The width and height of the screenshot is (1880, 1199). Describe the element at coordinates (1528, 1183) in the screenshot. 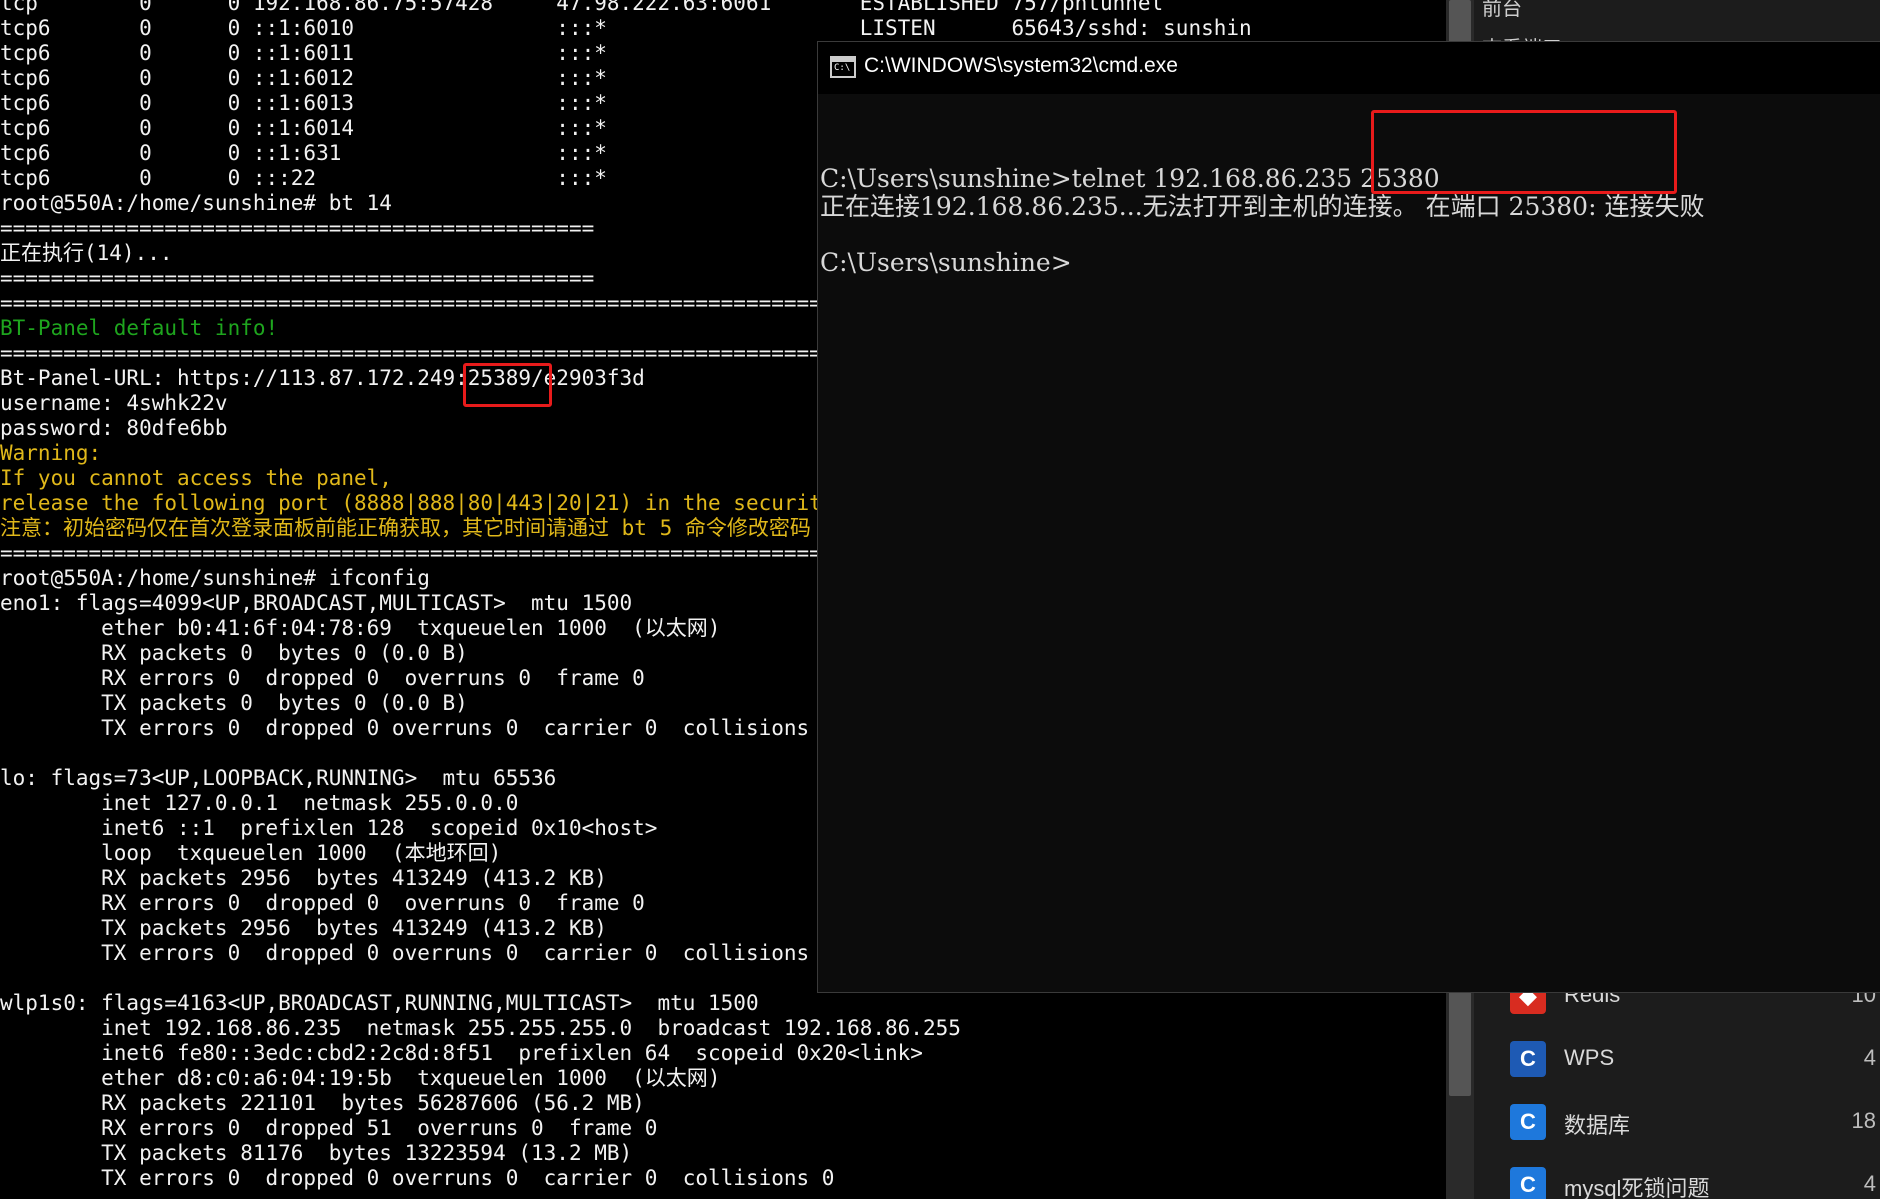

I see `mysql-icon: C` at that location.